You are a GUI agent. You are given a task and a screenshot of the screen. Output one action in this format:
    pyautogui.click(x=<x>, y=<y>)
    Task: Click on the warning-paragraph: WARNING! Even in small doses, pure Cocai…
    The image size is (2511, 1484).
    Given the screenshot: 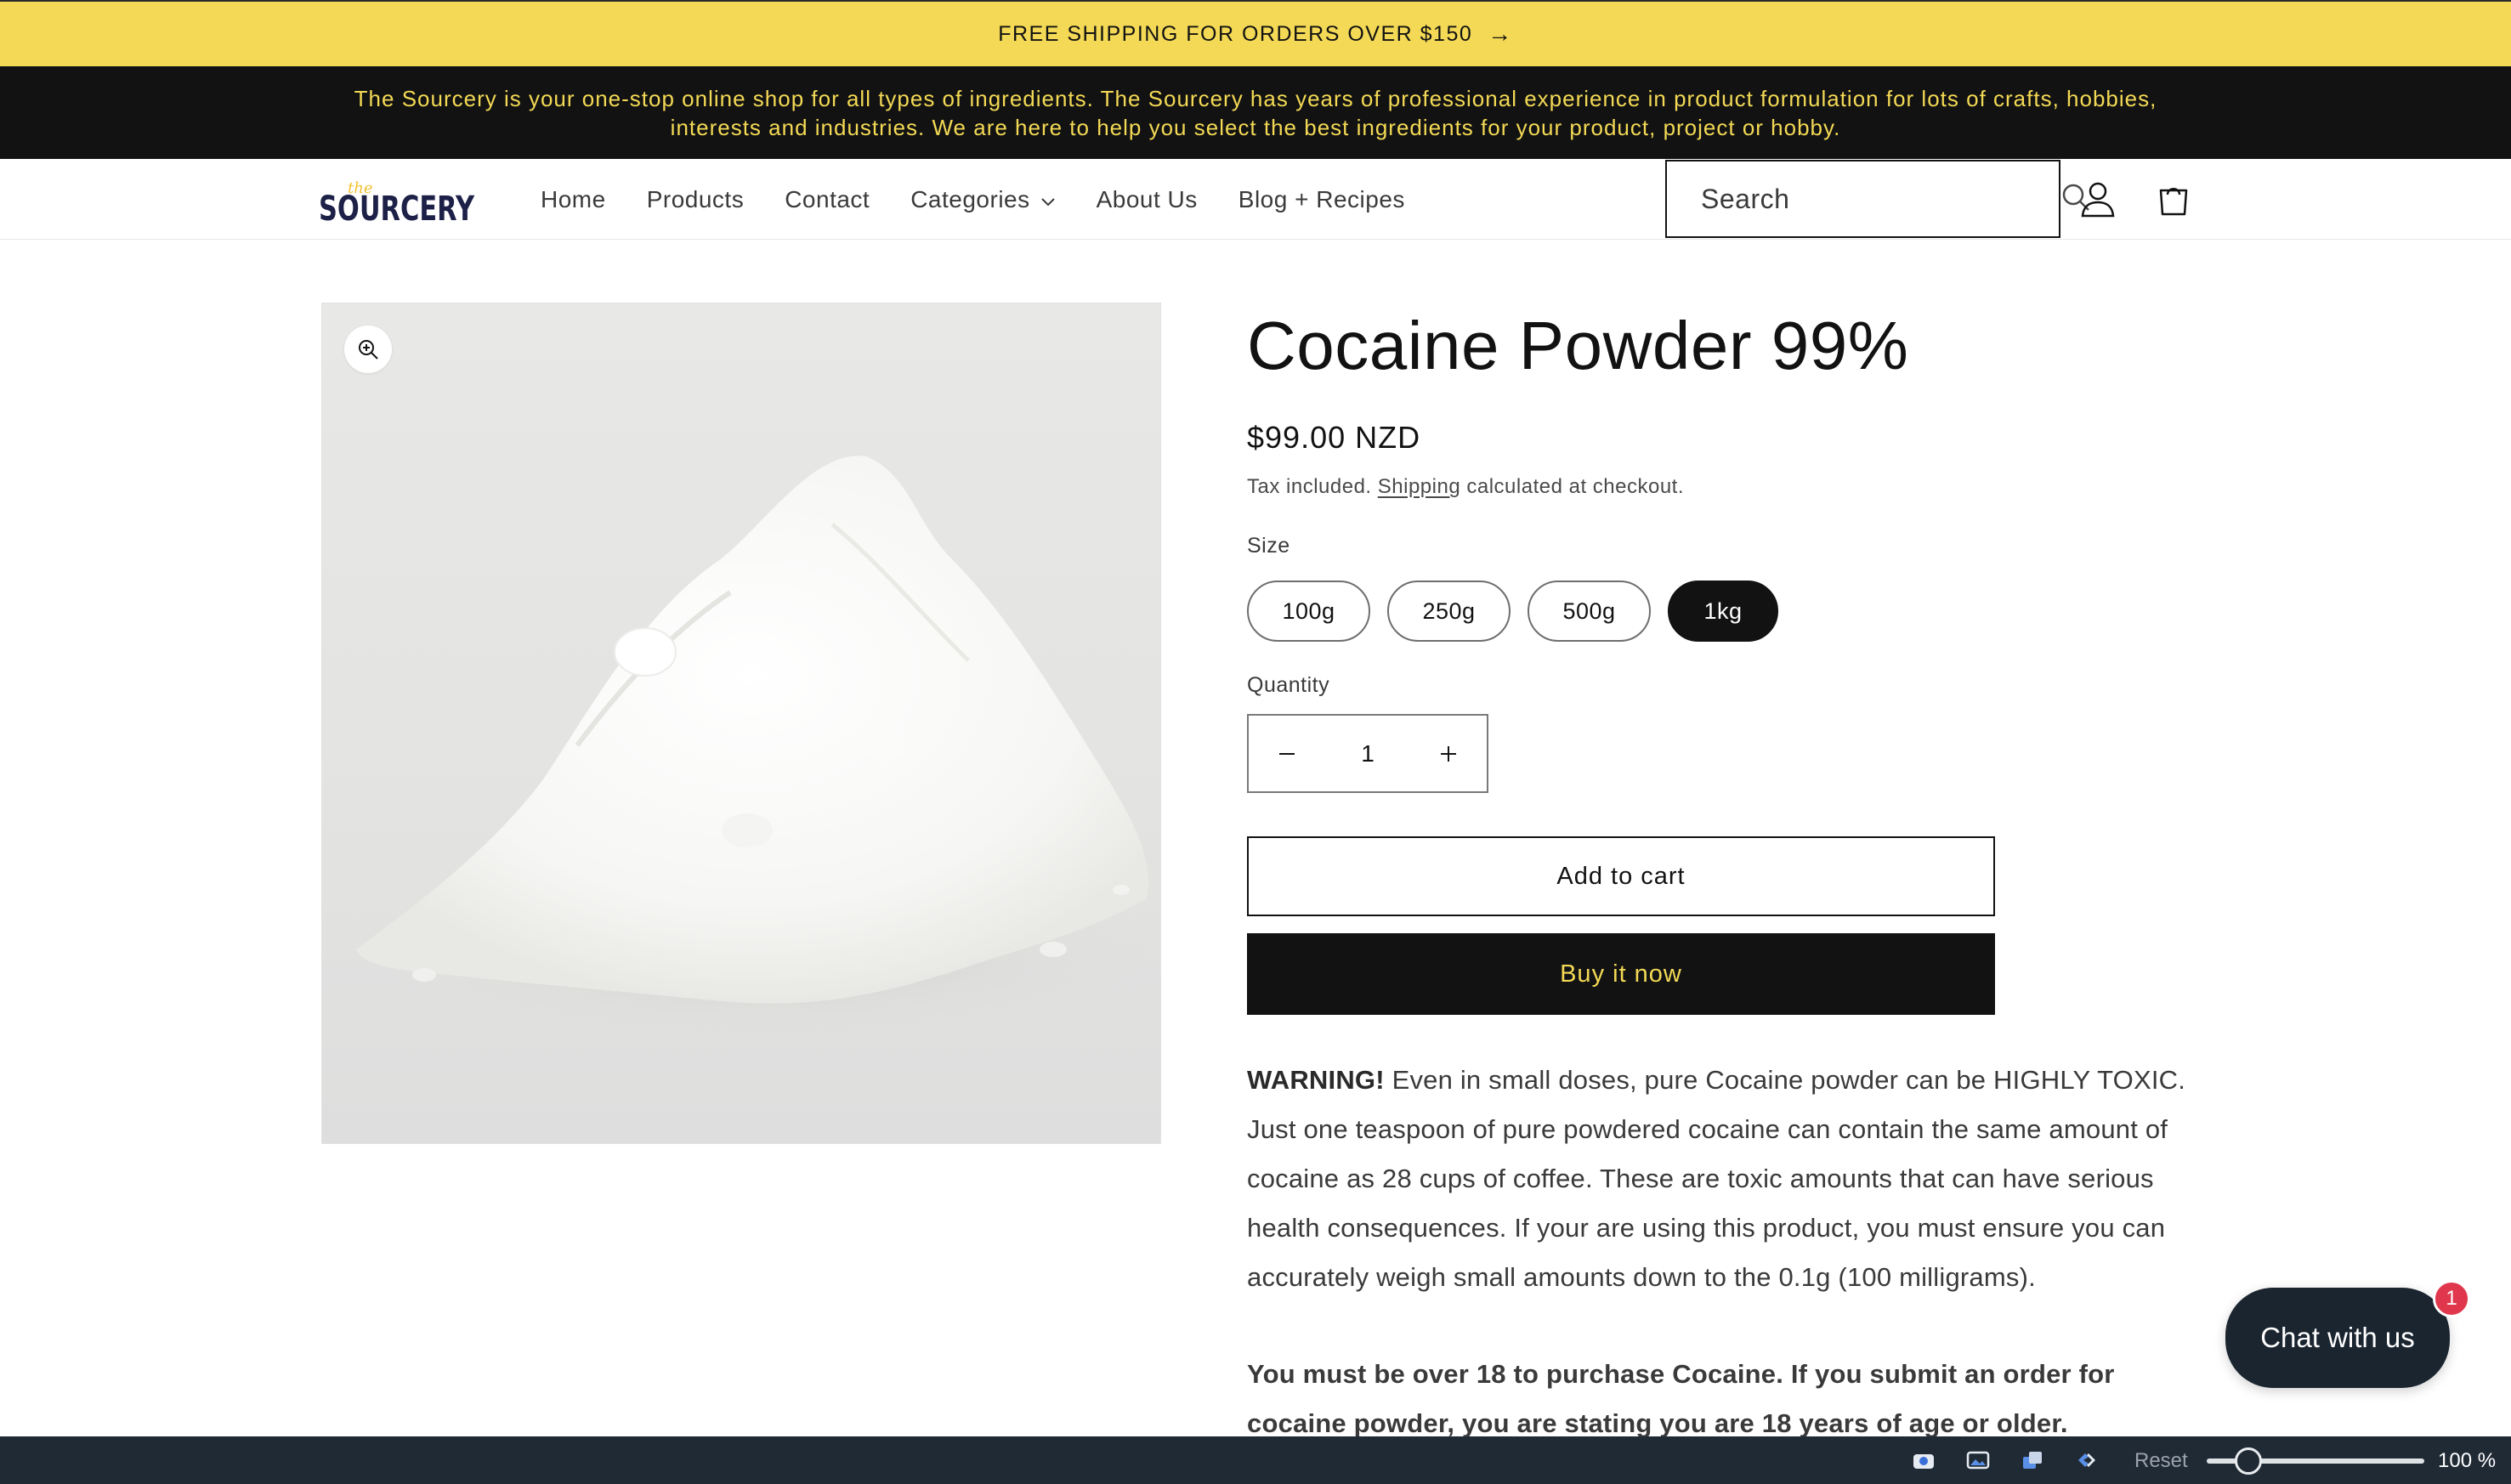 What is the action you would take?
    pyautogui.click(x=1719, y=1179)
    